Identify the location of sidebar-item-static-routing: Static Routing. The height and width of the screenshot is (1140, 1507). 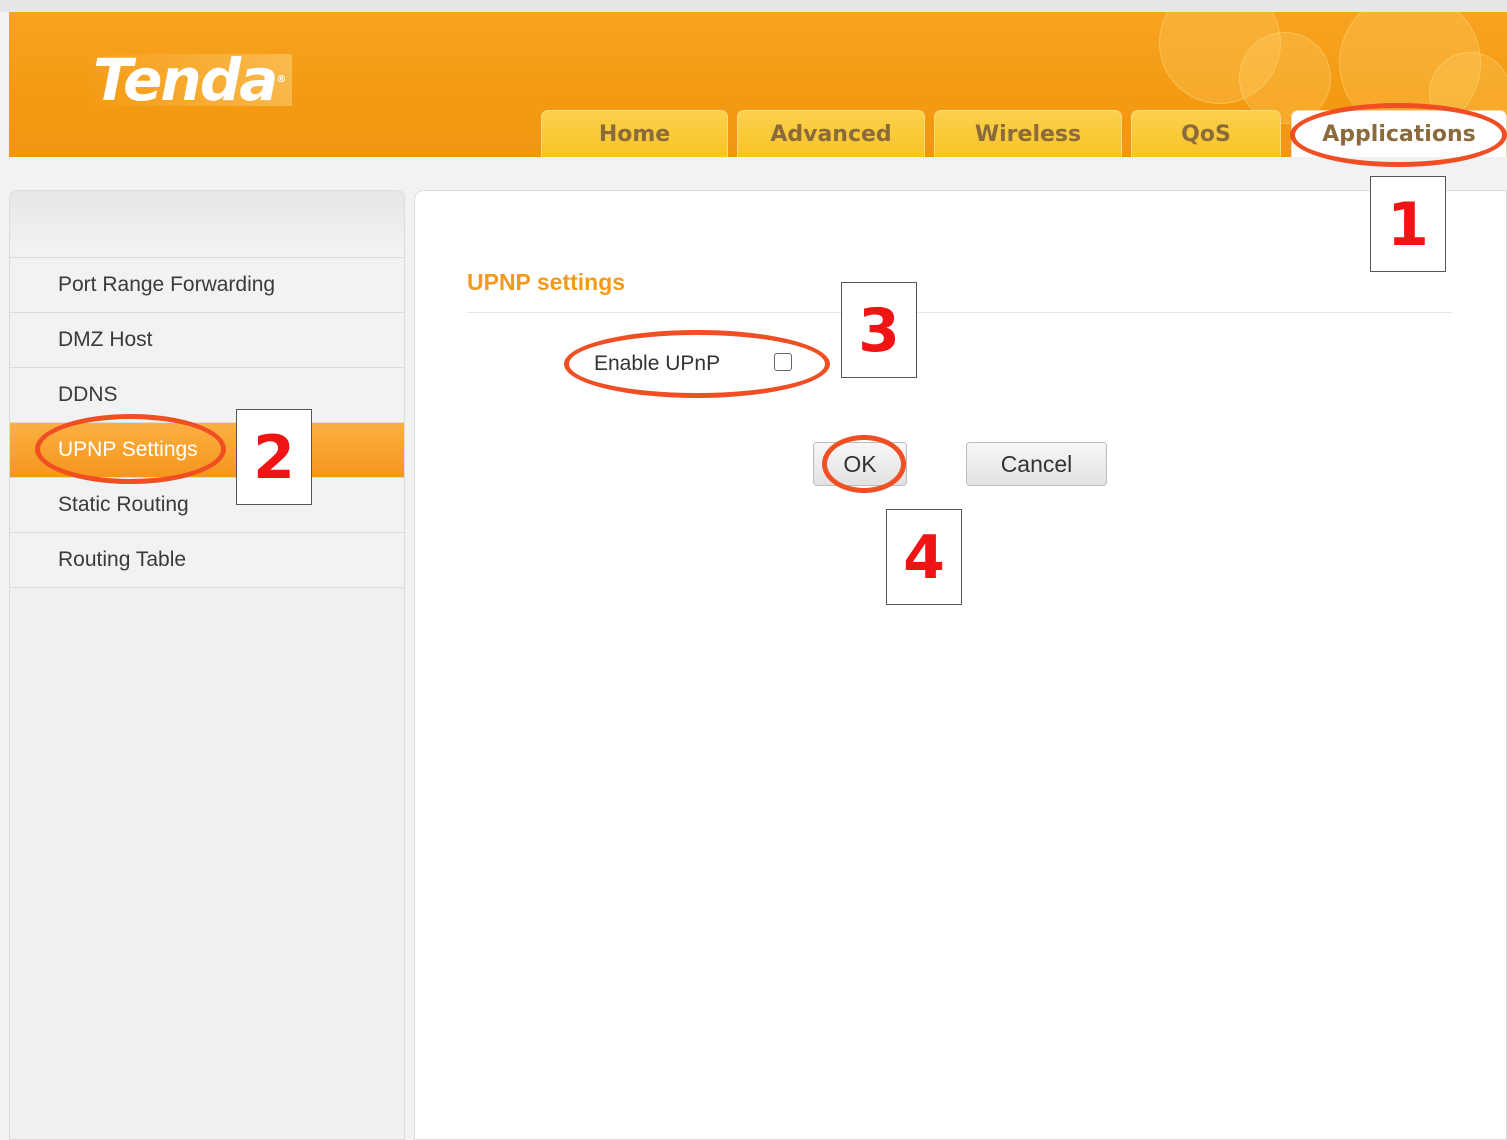
(207, 505).